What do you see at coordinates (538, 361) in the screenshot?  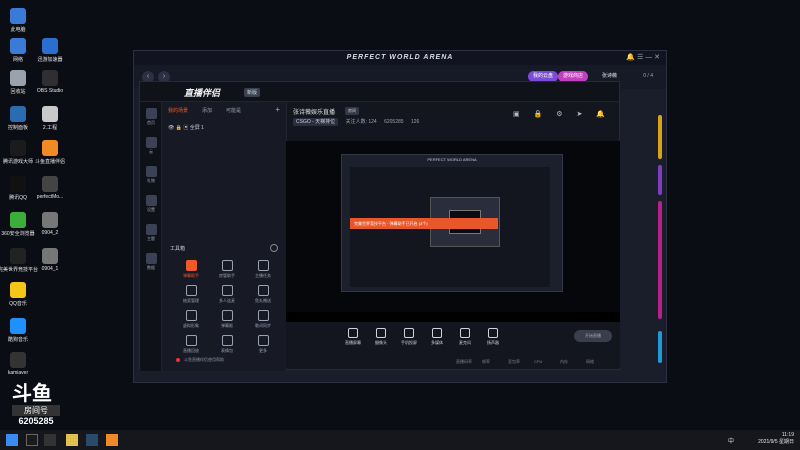 I see `status-item: CPU` at bounding box center [538, 361].